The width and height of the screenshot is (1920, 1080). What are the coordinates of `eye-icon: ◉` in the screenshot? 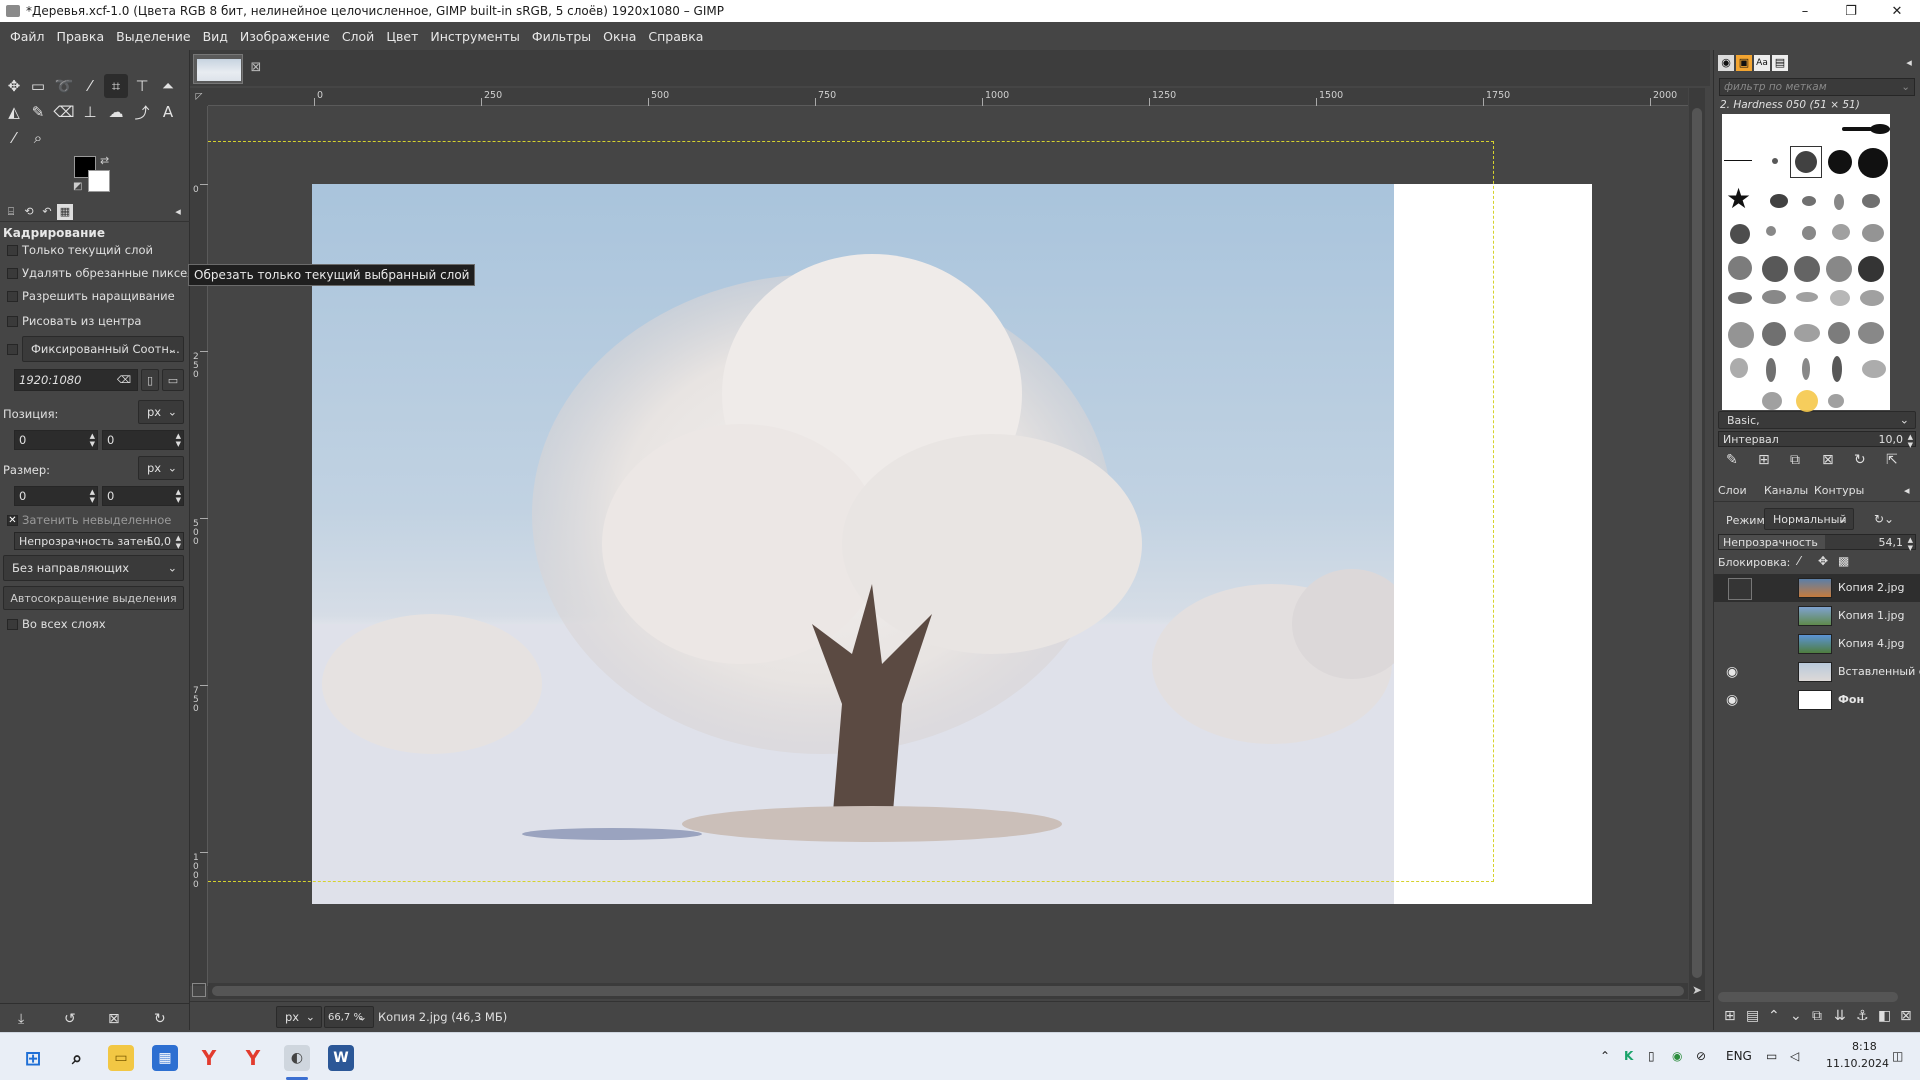 It's located at (1732, 700).